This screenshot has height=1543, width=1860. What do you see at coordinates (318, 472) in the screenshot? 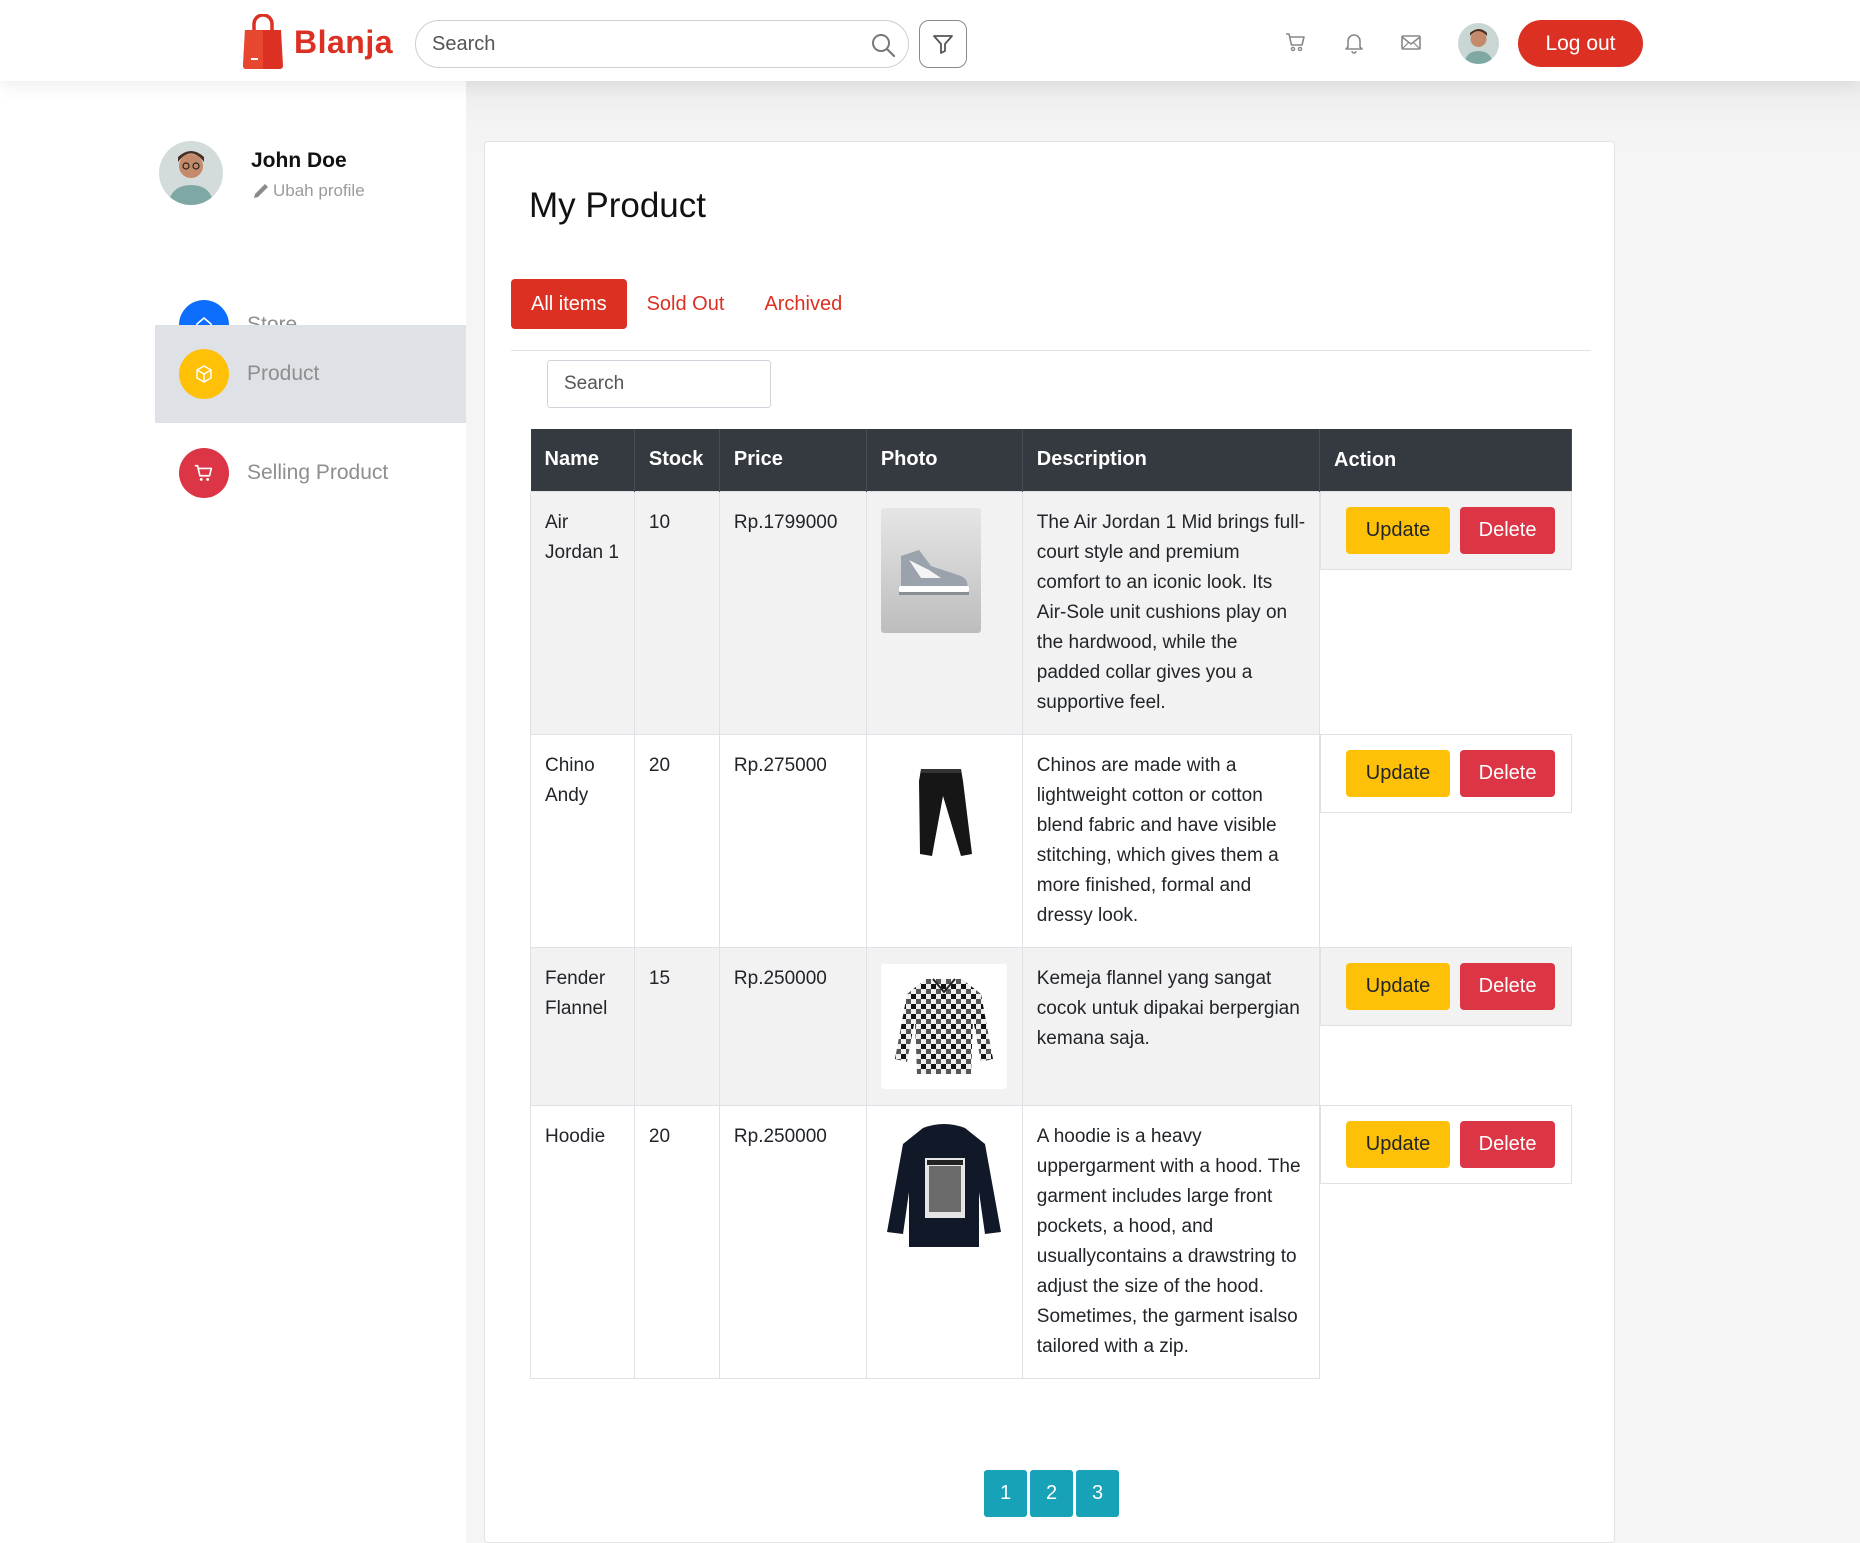
I see `sidebar-item-label: Selling Product` at bounding box center [318, 472].